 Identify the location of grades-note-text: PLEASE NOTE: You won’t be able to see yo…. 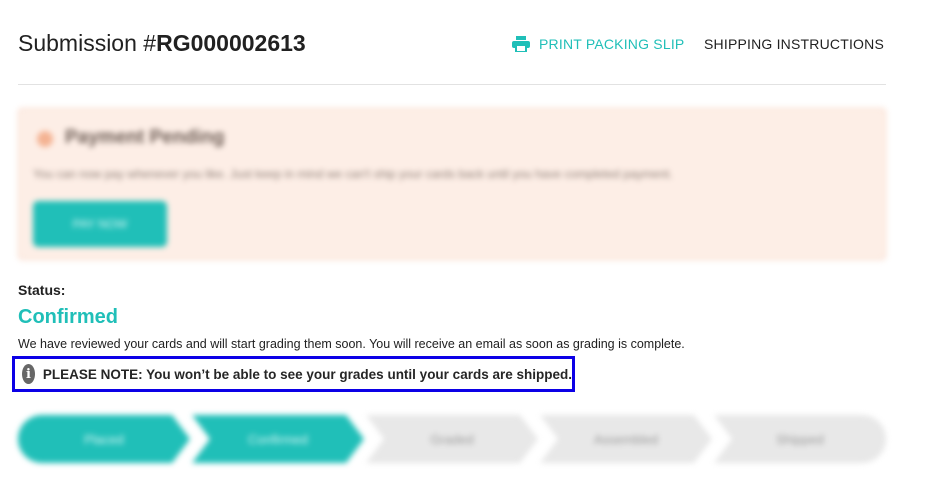
(307, 374).